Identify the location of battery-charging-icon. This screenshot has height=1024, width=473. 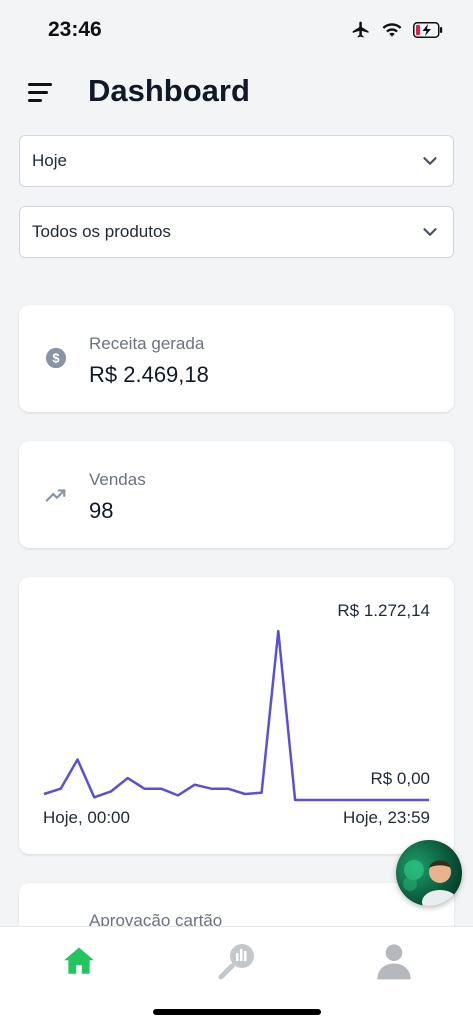
(428, 30).